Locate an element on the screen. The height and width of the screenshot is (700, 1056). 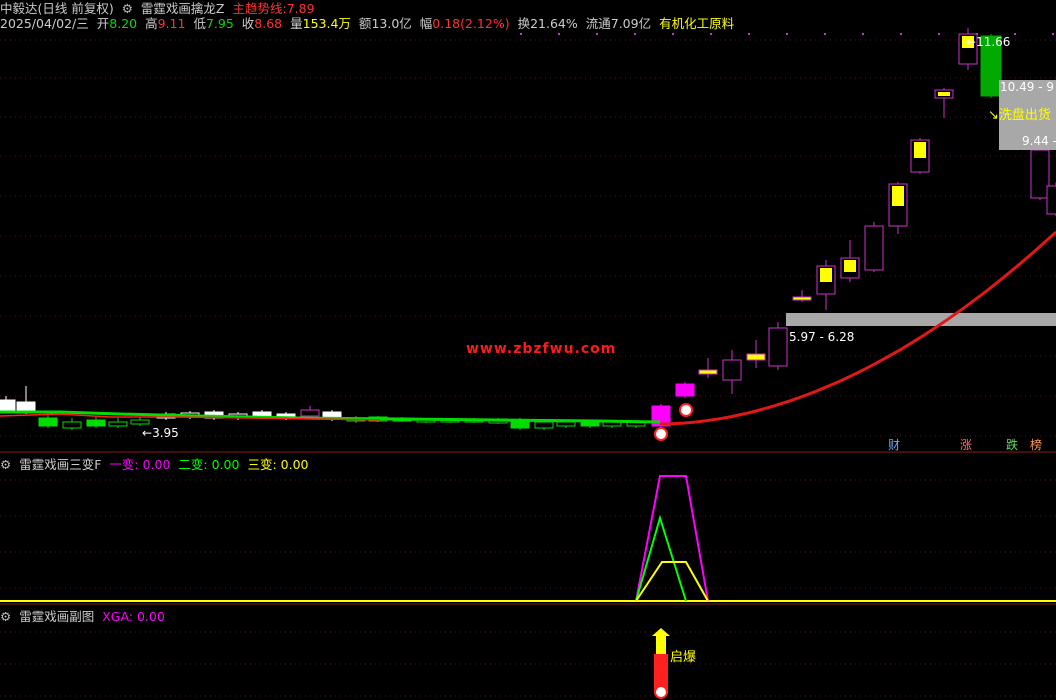
quote-date: 2025/04/02/三 is located at coordinates (44, 23).